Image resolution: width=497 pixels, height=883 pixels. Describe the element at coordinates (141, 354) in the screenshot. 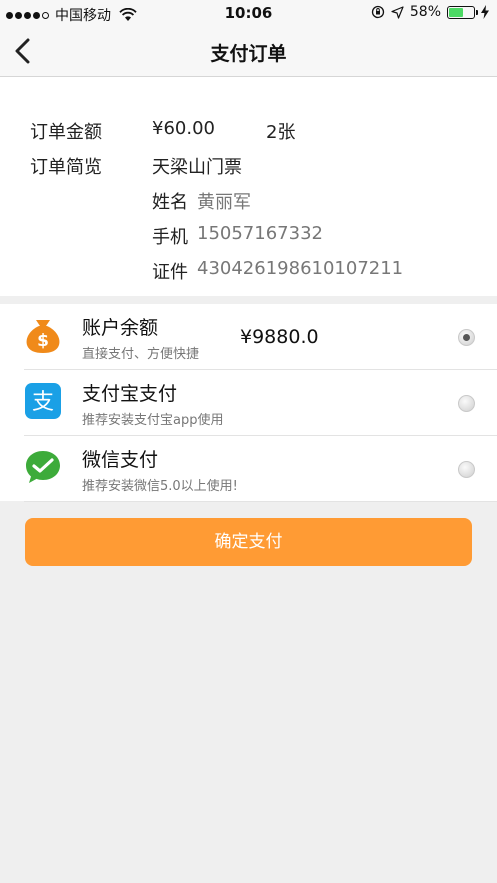

I see `payment-desc: 直接支付、方便快捷` at that location.